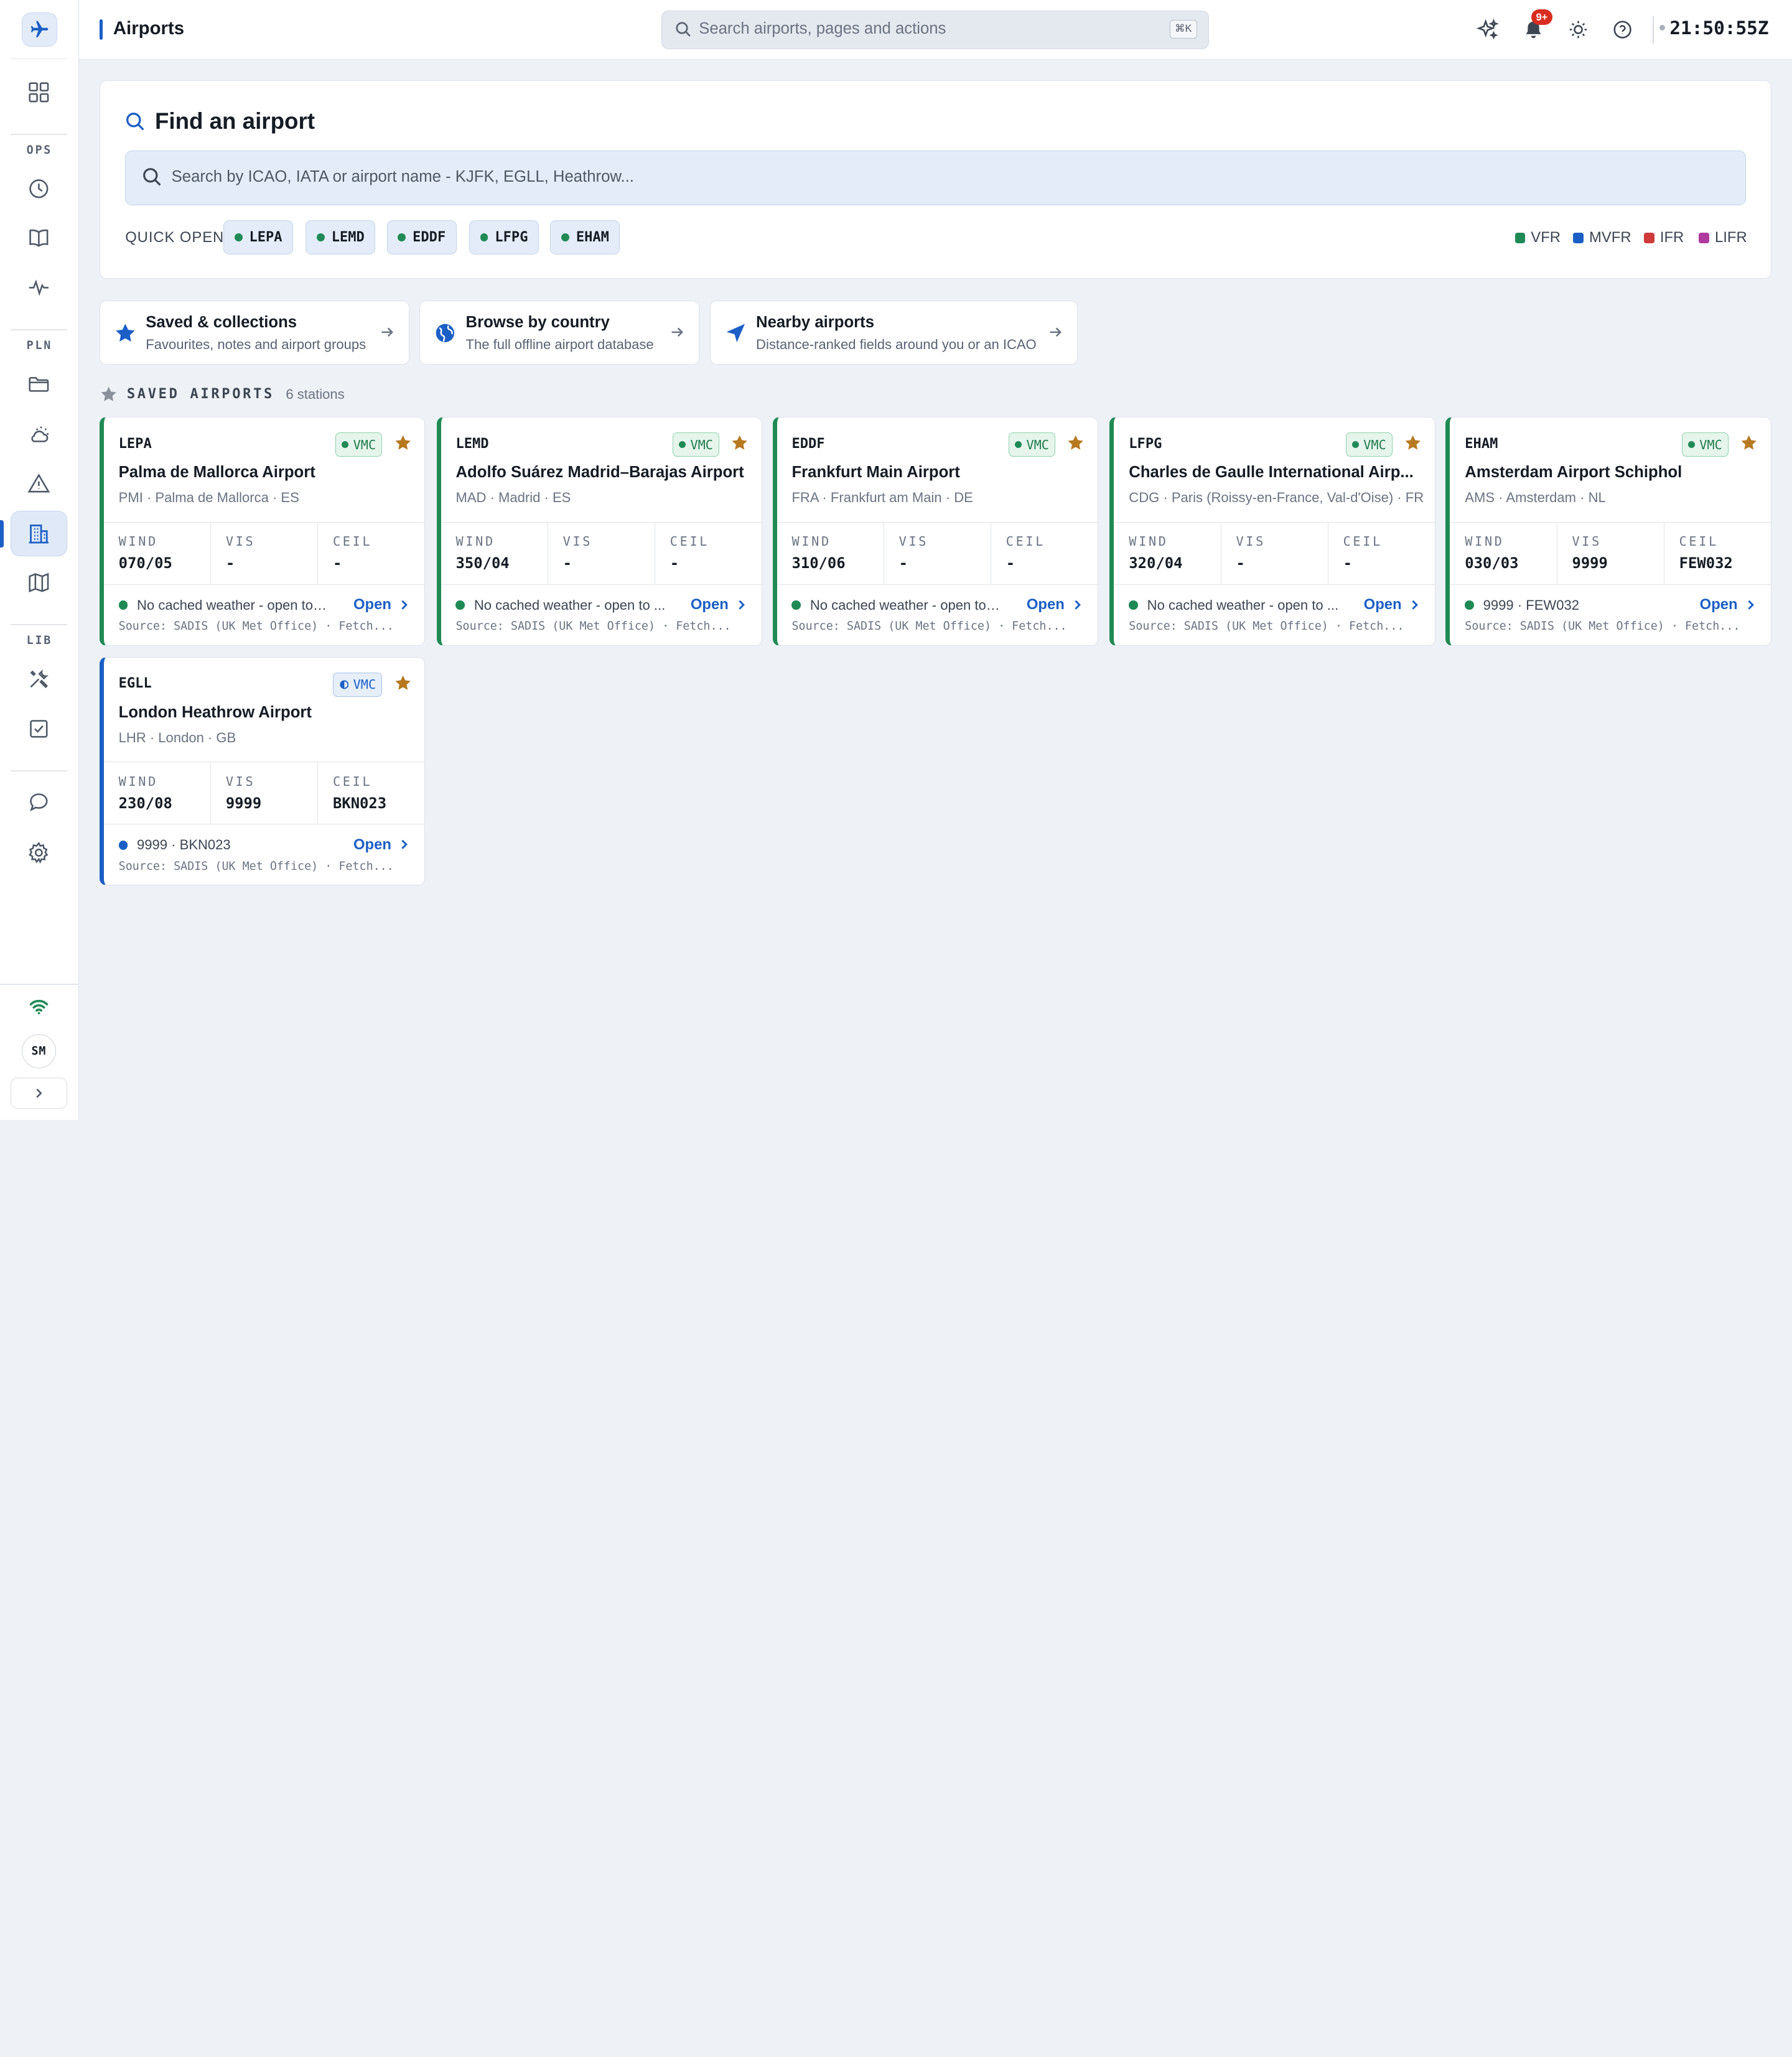 This screenshot has height=2057, width=1792. Describe the element at coordinates (39, 483) in the screenshot. I see `sidebar-item-notams` at that location.